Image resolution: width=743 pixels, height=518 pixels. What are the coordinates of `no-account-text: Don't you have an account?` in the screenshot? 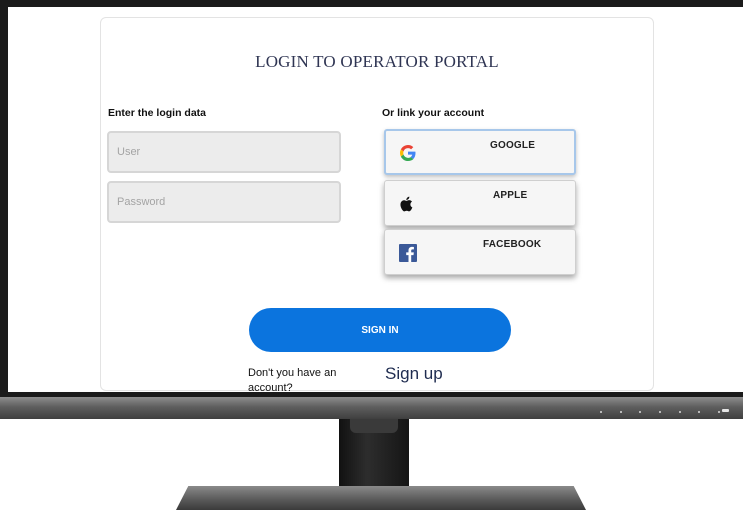 It's located at (292, 379).